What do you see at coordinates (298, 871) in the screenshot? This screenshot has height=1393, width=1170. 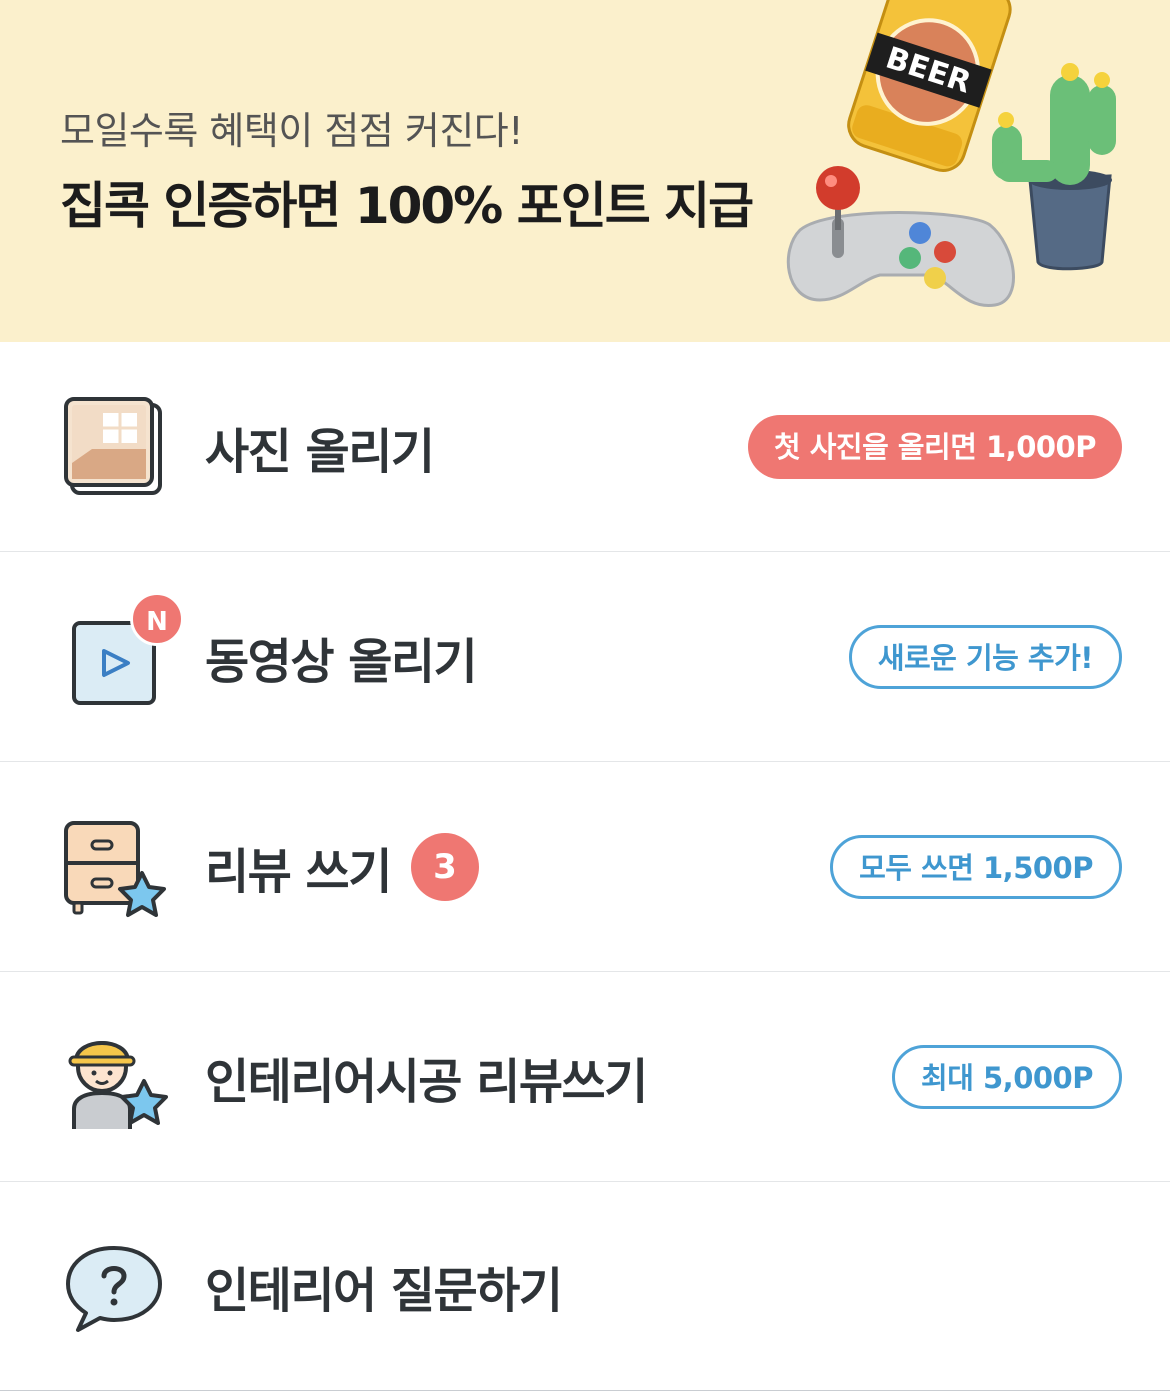 I see `menu-item-label: 리뷰 쓰기` at bounding box center [298, 871].